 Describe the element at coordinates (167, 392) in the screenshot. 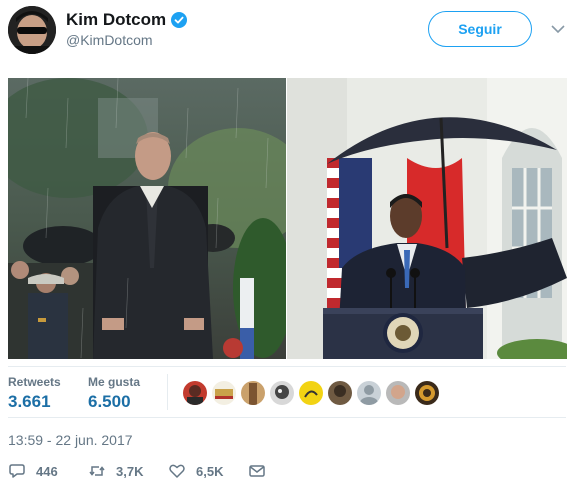

I see `stat-divider` at that location.